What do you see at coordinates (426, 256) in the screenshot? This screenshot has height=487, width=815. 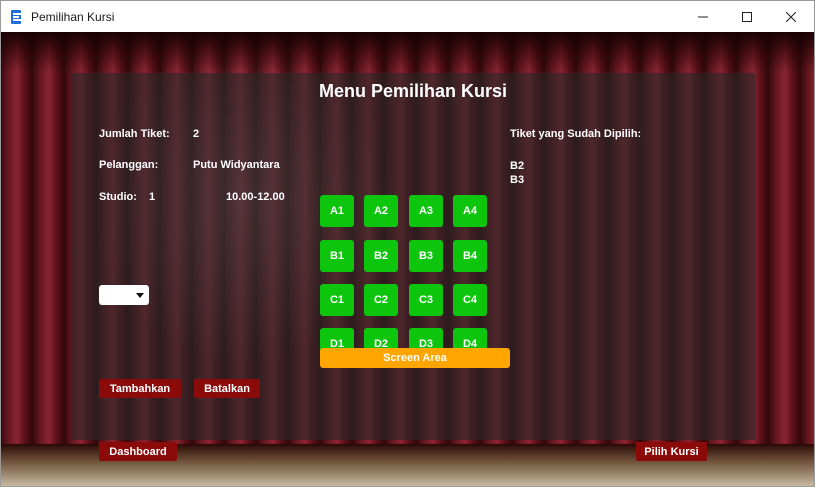 I see `seat-b3: B3` at bounding box center [426, 256].